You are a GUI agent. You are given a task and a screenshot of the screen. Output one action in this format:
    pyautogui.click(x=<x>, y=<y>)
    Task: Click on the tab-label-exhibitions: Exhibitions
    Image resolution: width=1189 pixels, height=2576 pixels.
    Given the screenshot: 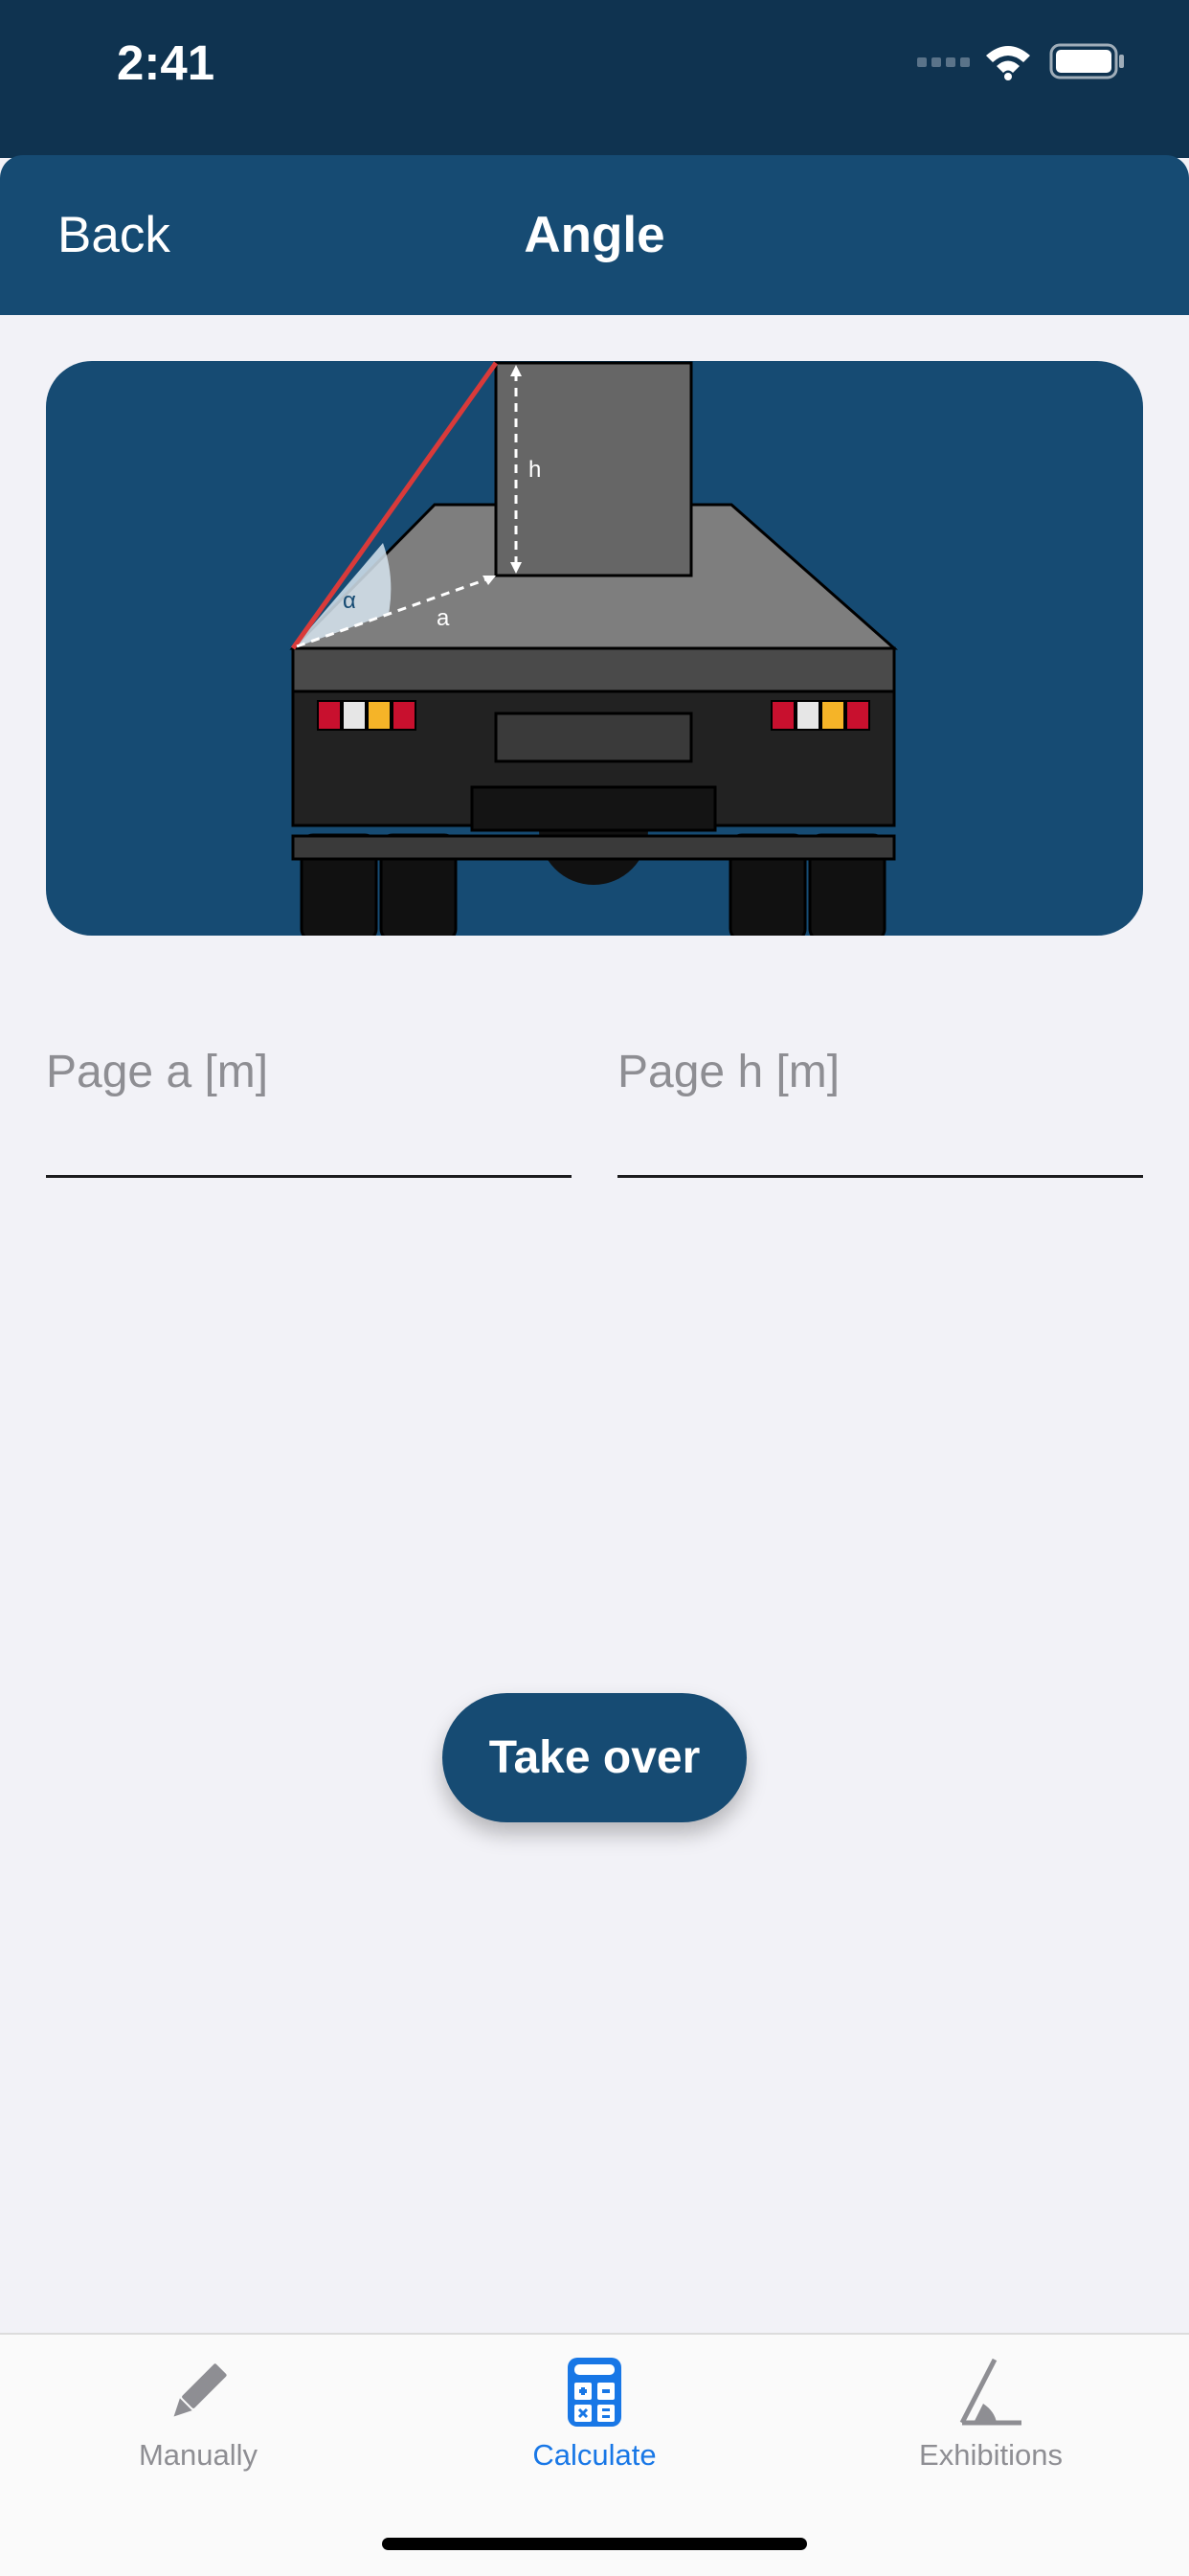 What is the action you would take?
    pyautogui.click(x=991, y=2455)
    